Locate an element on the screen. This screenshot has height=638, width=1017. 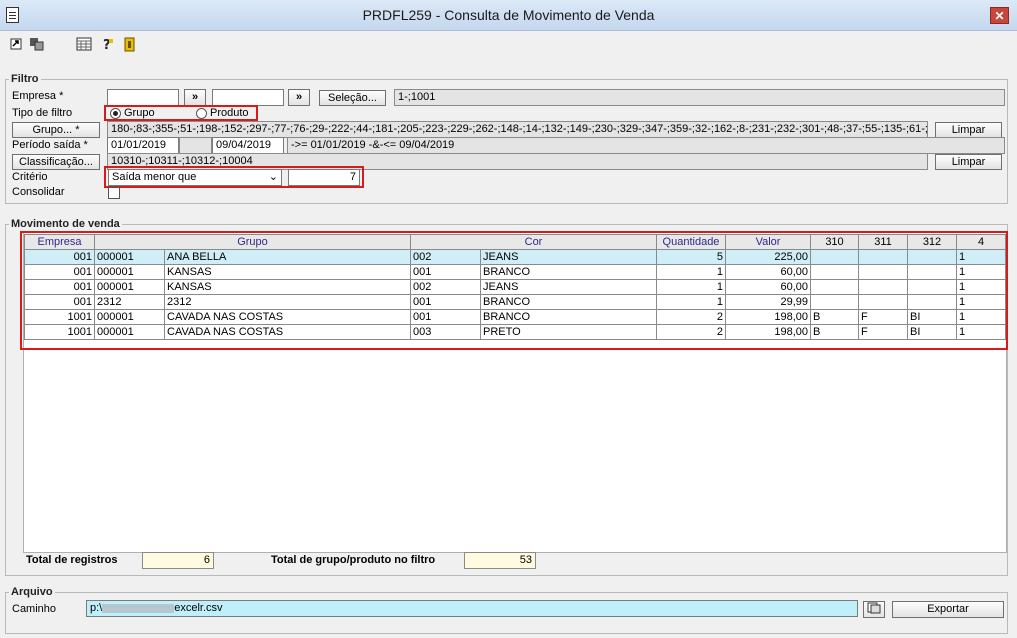
empresa-from-input is located at coordinates (143, 97).